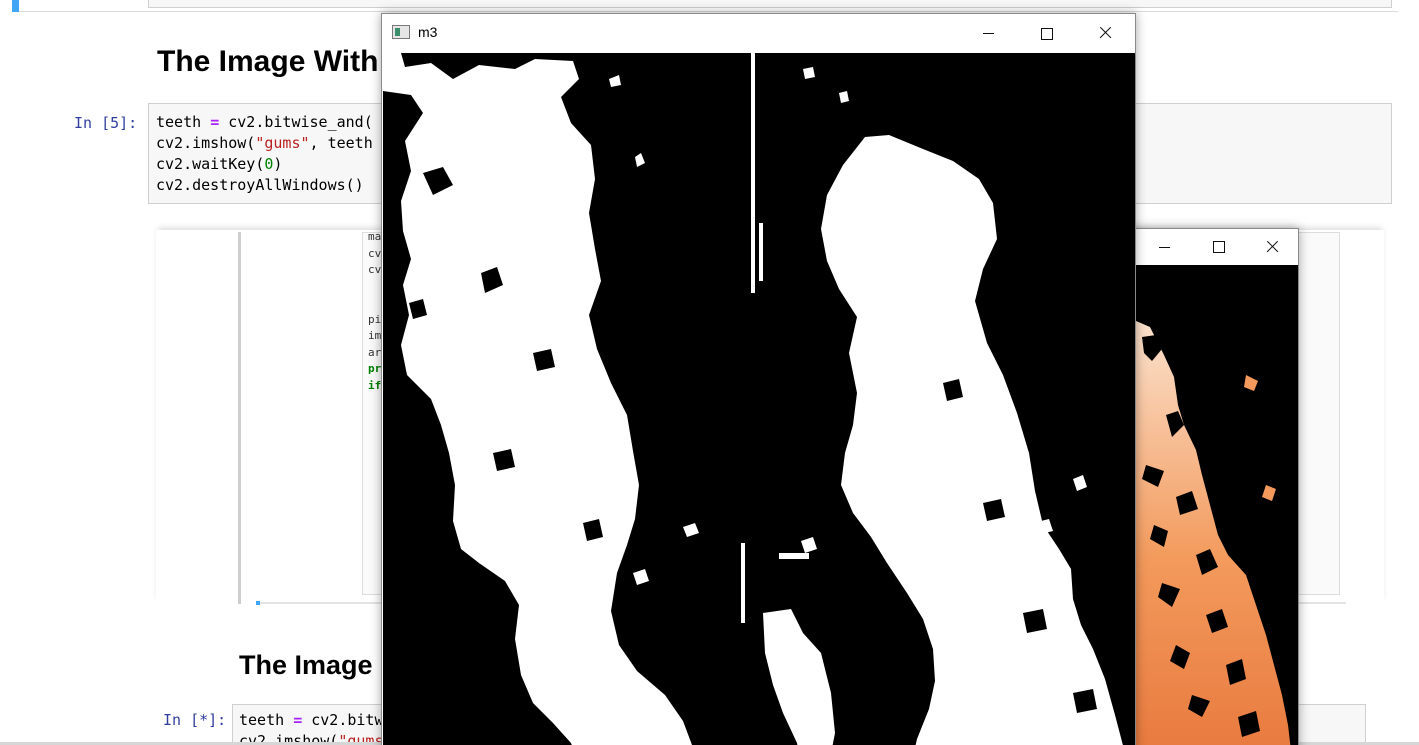 Image resolution: width=1419 pixels, height=745 pixels. I want to click on cell-prompt-2: In [*]:, so click(195, 720).